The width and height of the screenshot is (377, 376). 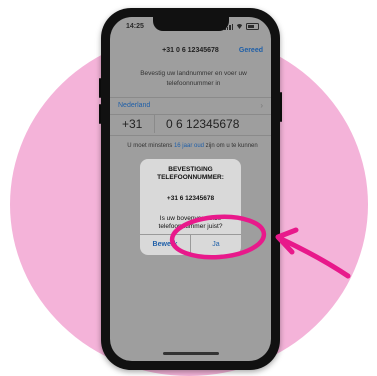 I want to click on phone-input-row: +31 0 6 12345678, so click(x=190, y=124).